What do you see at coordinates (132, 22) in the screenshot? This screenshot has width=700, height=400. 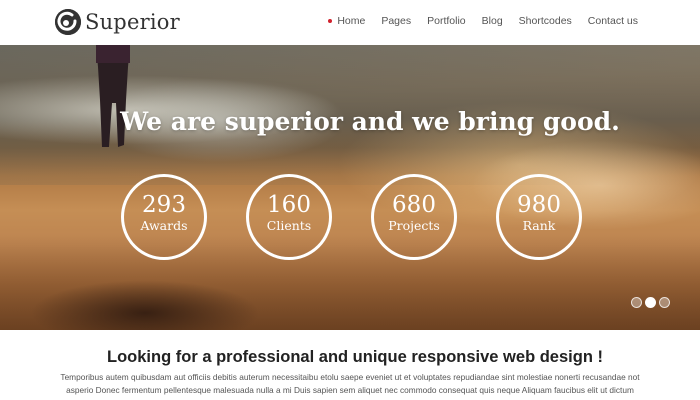 I see `brand-name: Superior` at bounding box center [132, 22].